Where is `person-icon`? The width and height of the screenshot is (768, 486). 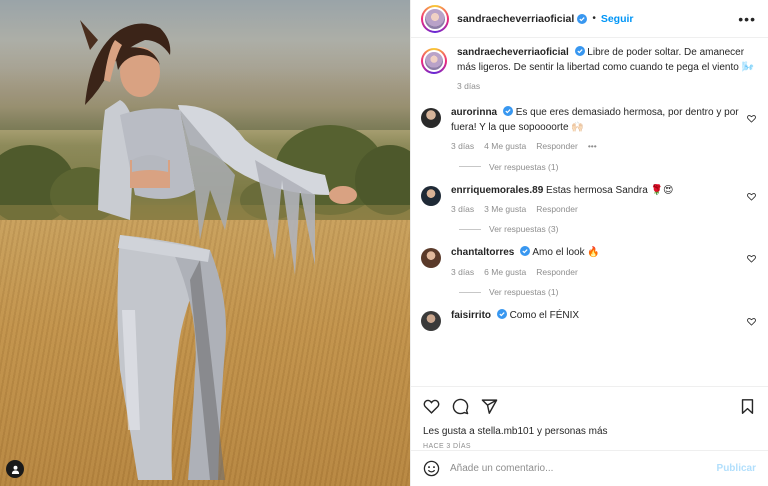
person-icon is located at coordinates (15, 469).